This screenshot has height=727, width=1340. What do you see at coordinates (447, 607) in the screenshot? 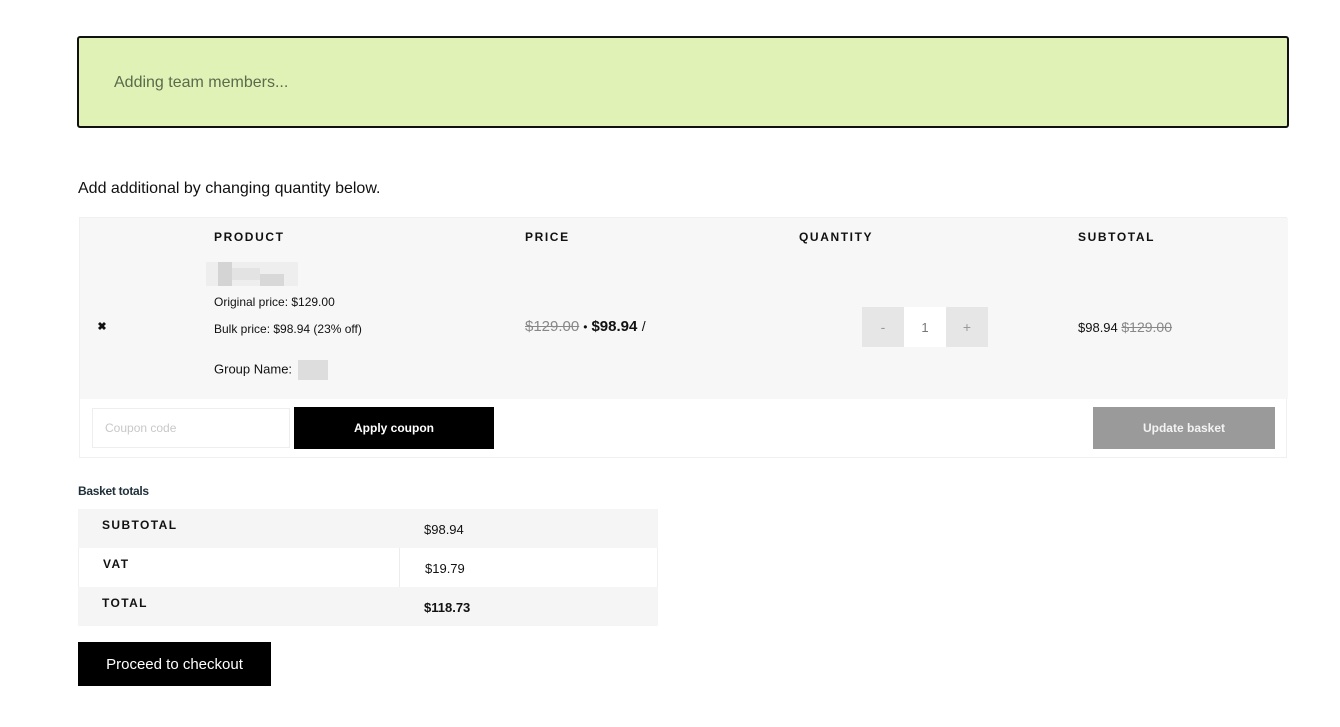
I see `totals-value: $118.73` at bounding box center [447, 607].